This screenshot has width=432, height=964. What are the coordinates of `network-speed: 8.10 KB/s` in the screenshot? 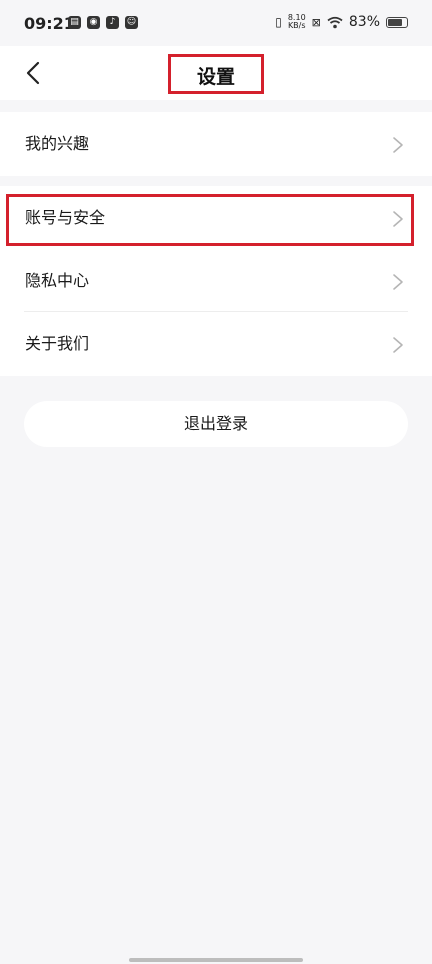 It's located at (297, 22).